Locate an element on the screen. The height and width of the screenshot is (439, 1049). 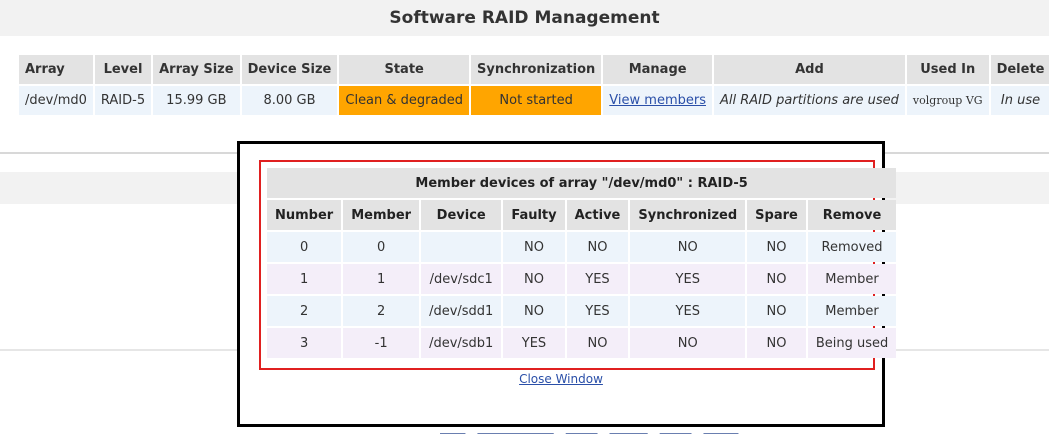
col-header-state: State is located at coordinates (404, 69).